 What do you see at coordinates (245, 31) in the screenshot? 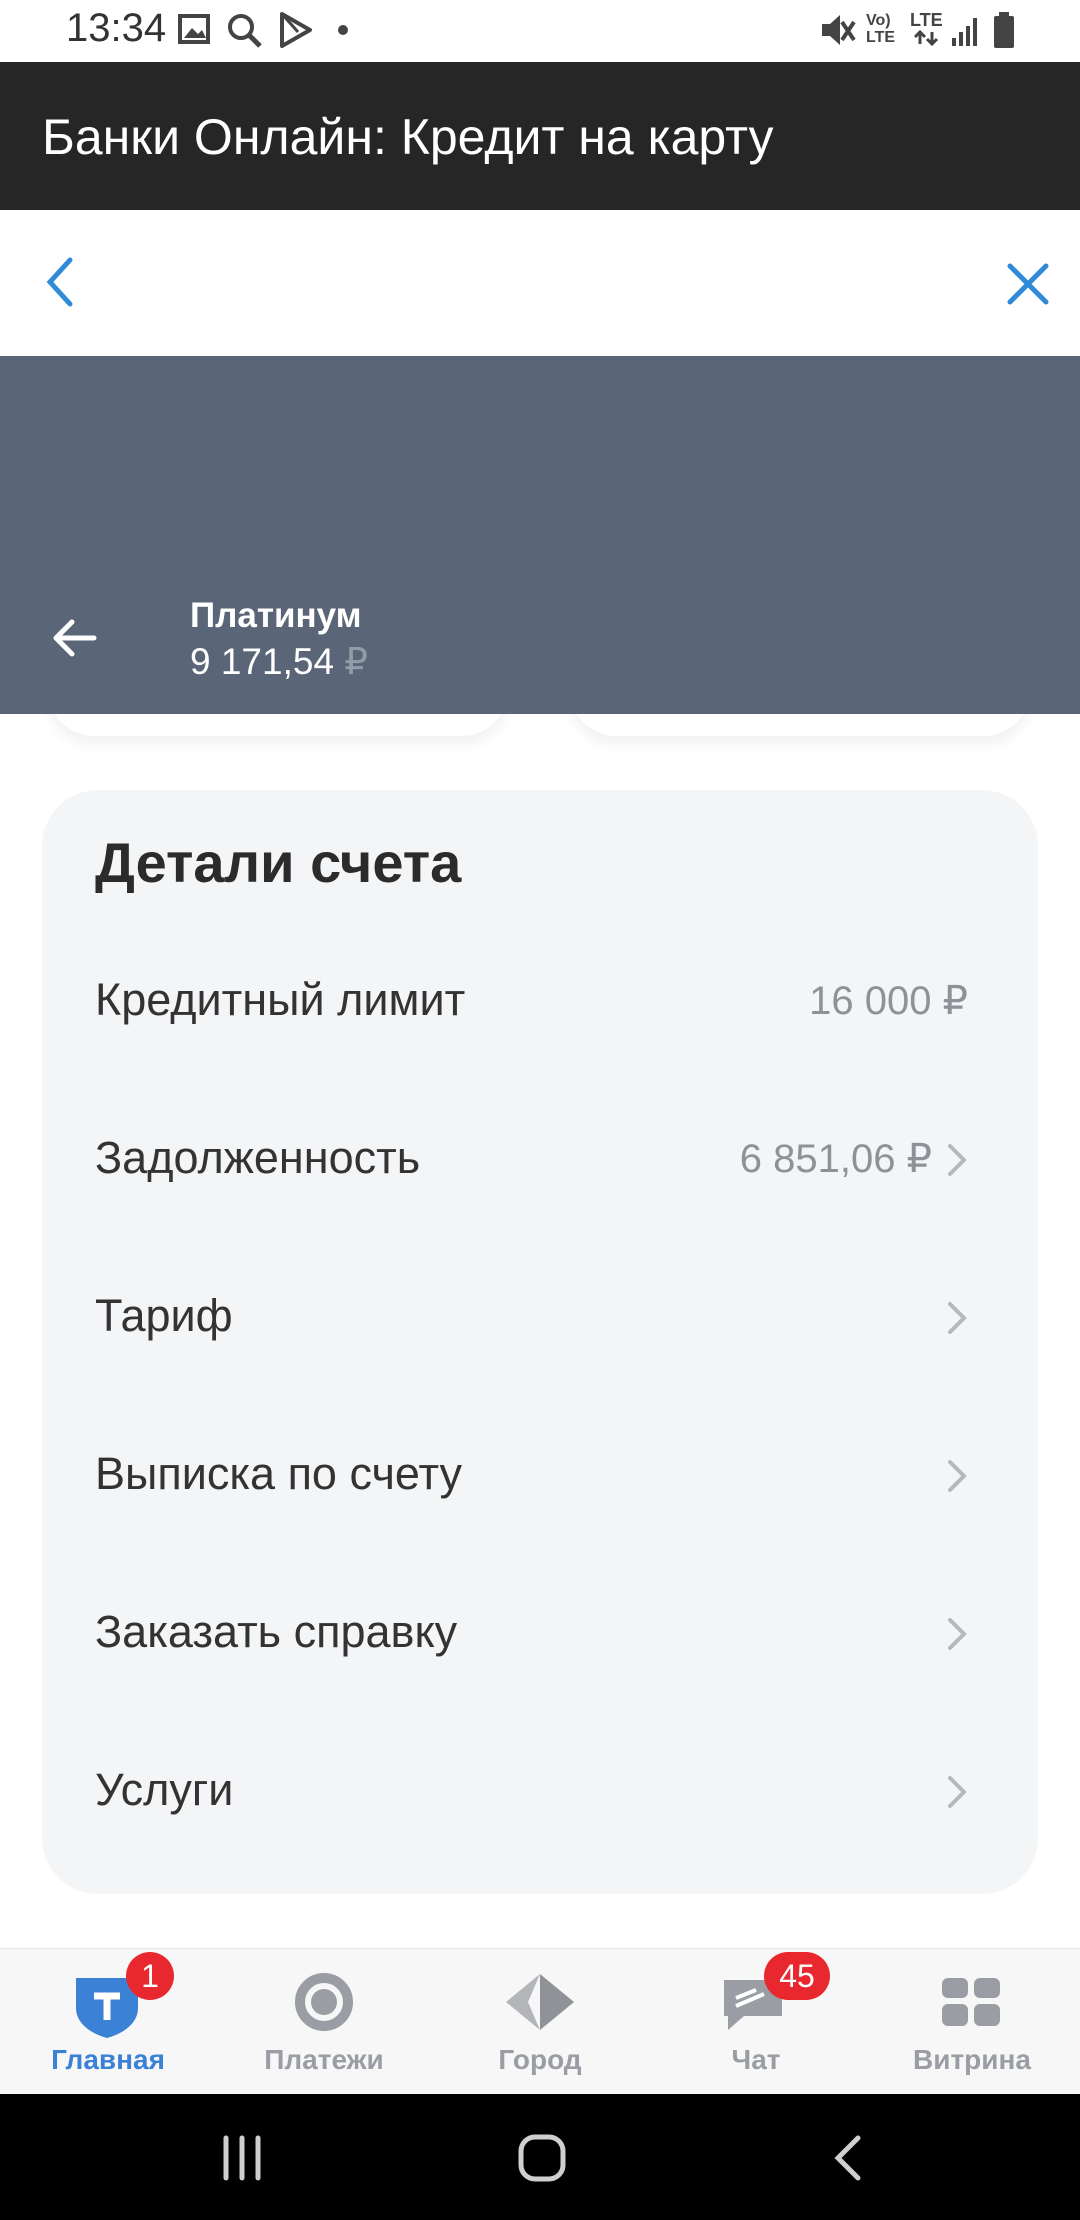
I see `search-icon` at bounding box center [245, 31].